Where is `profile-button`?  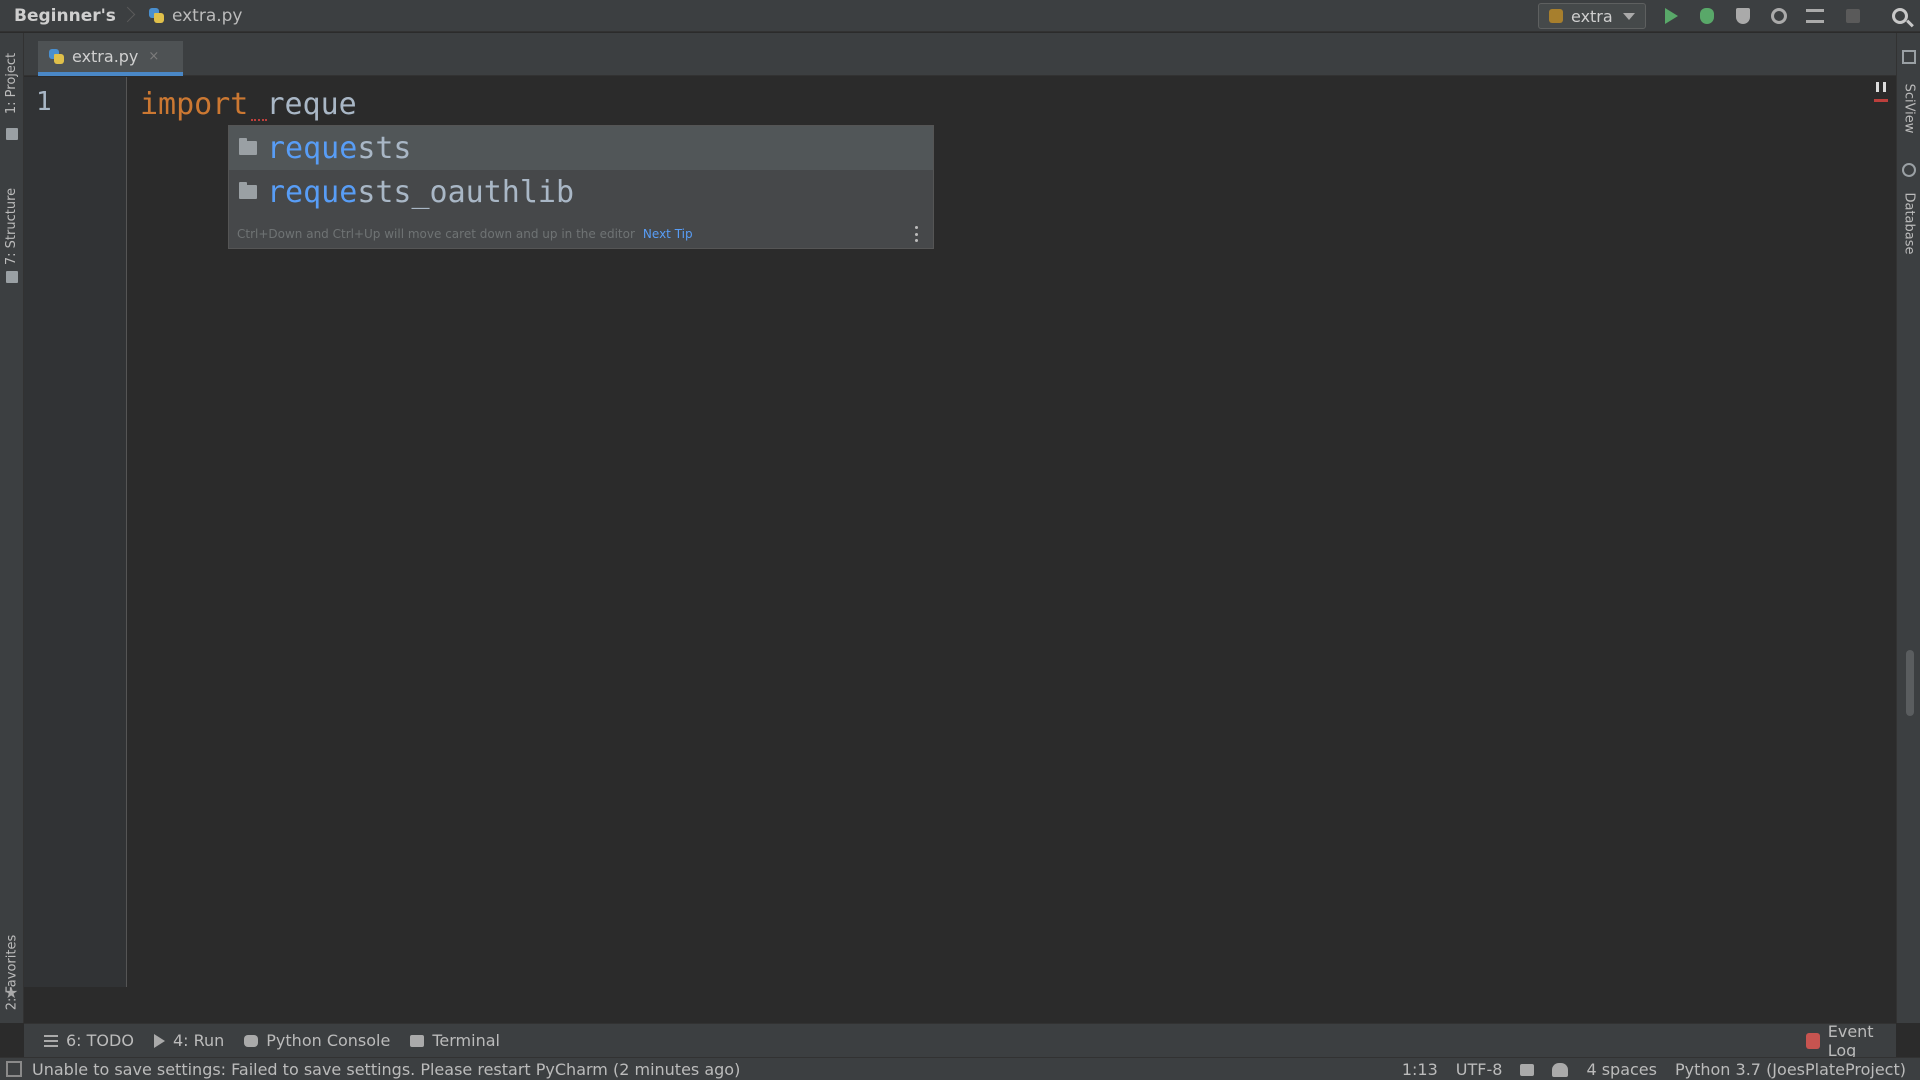
profile-button is located at coordinates (1779, 16).